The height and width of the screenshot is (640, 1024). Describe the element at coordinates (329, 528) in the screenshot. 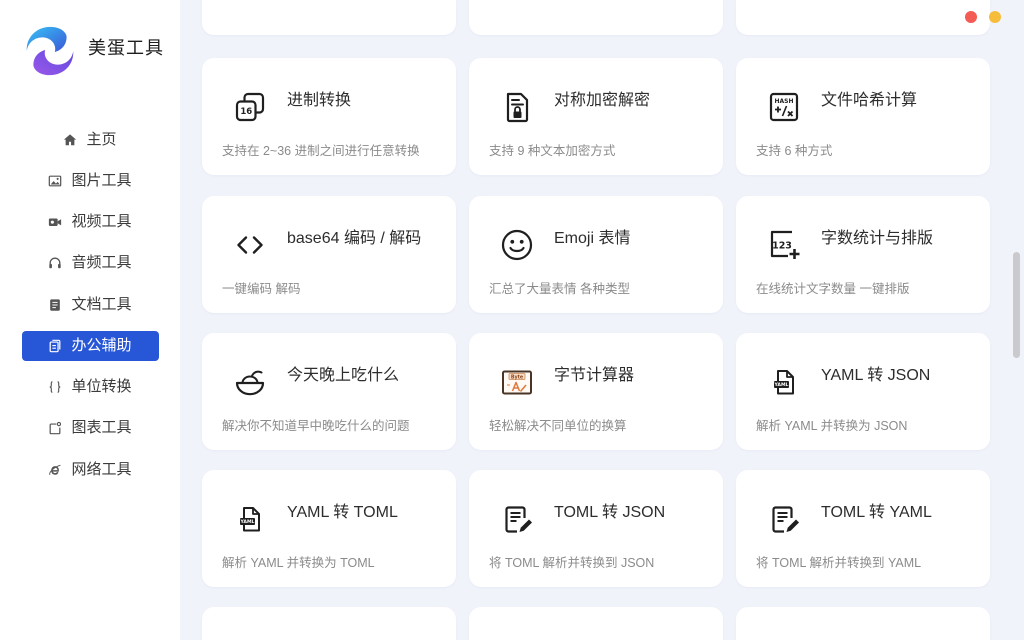

I see `tool-card-yaml-to-toml: YAML YAML 转 TOML 解析 YAML 并转换为 TOML` at that location.